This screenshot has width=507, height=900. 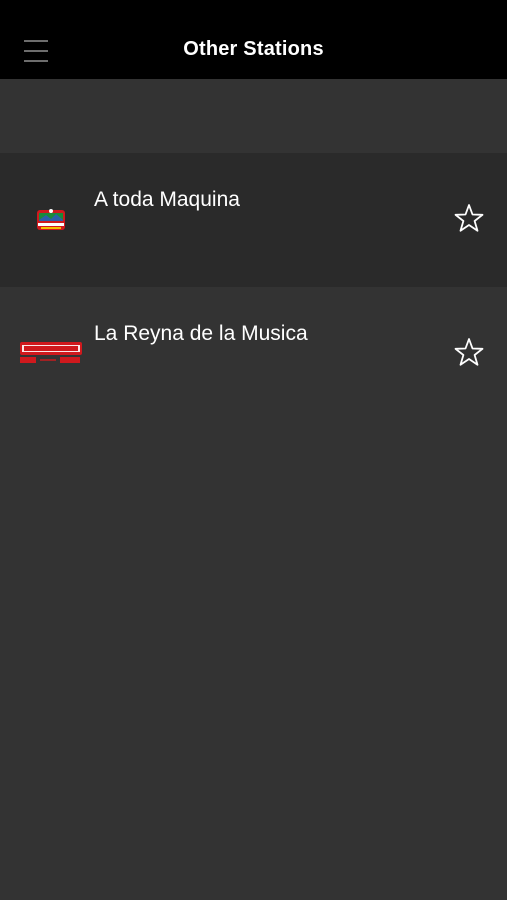 What do you see at coordinates (51, 219) in the screenshot?
I see `radio-la-musiquera-logo` at bounding box center [51, 219].